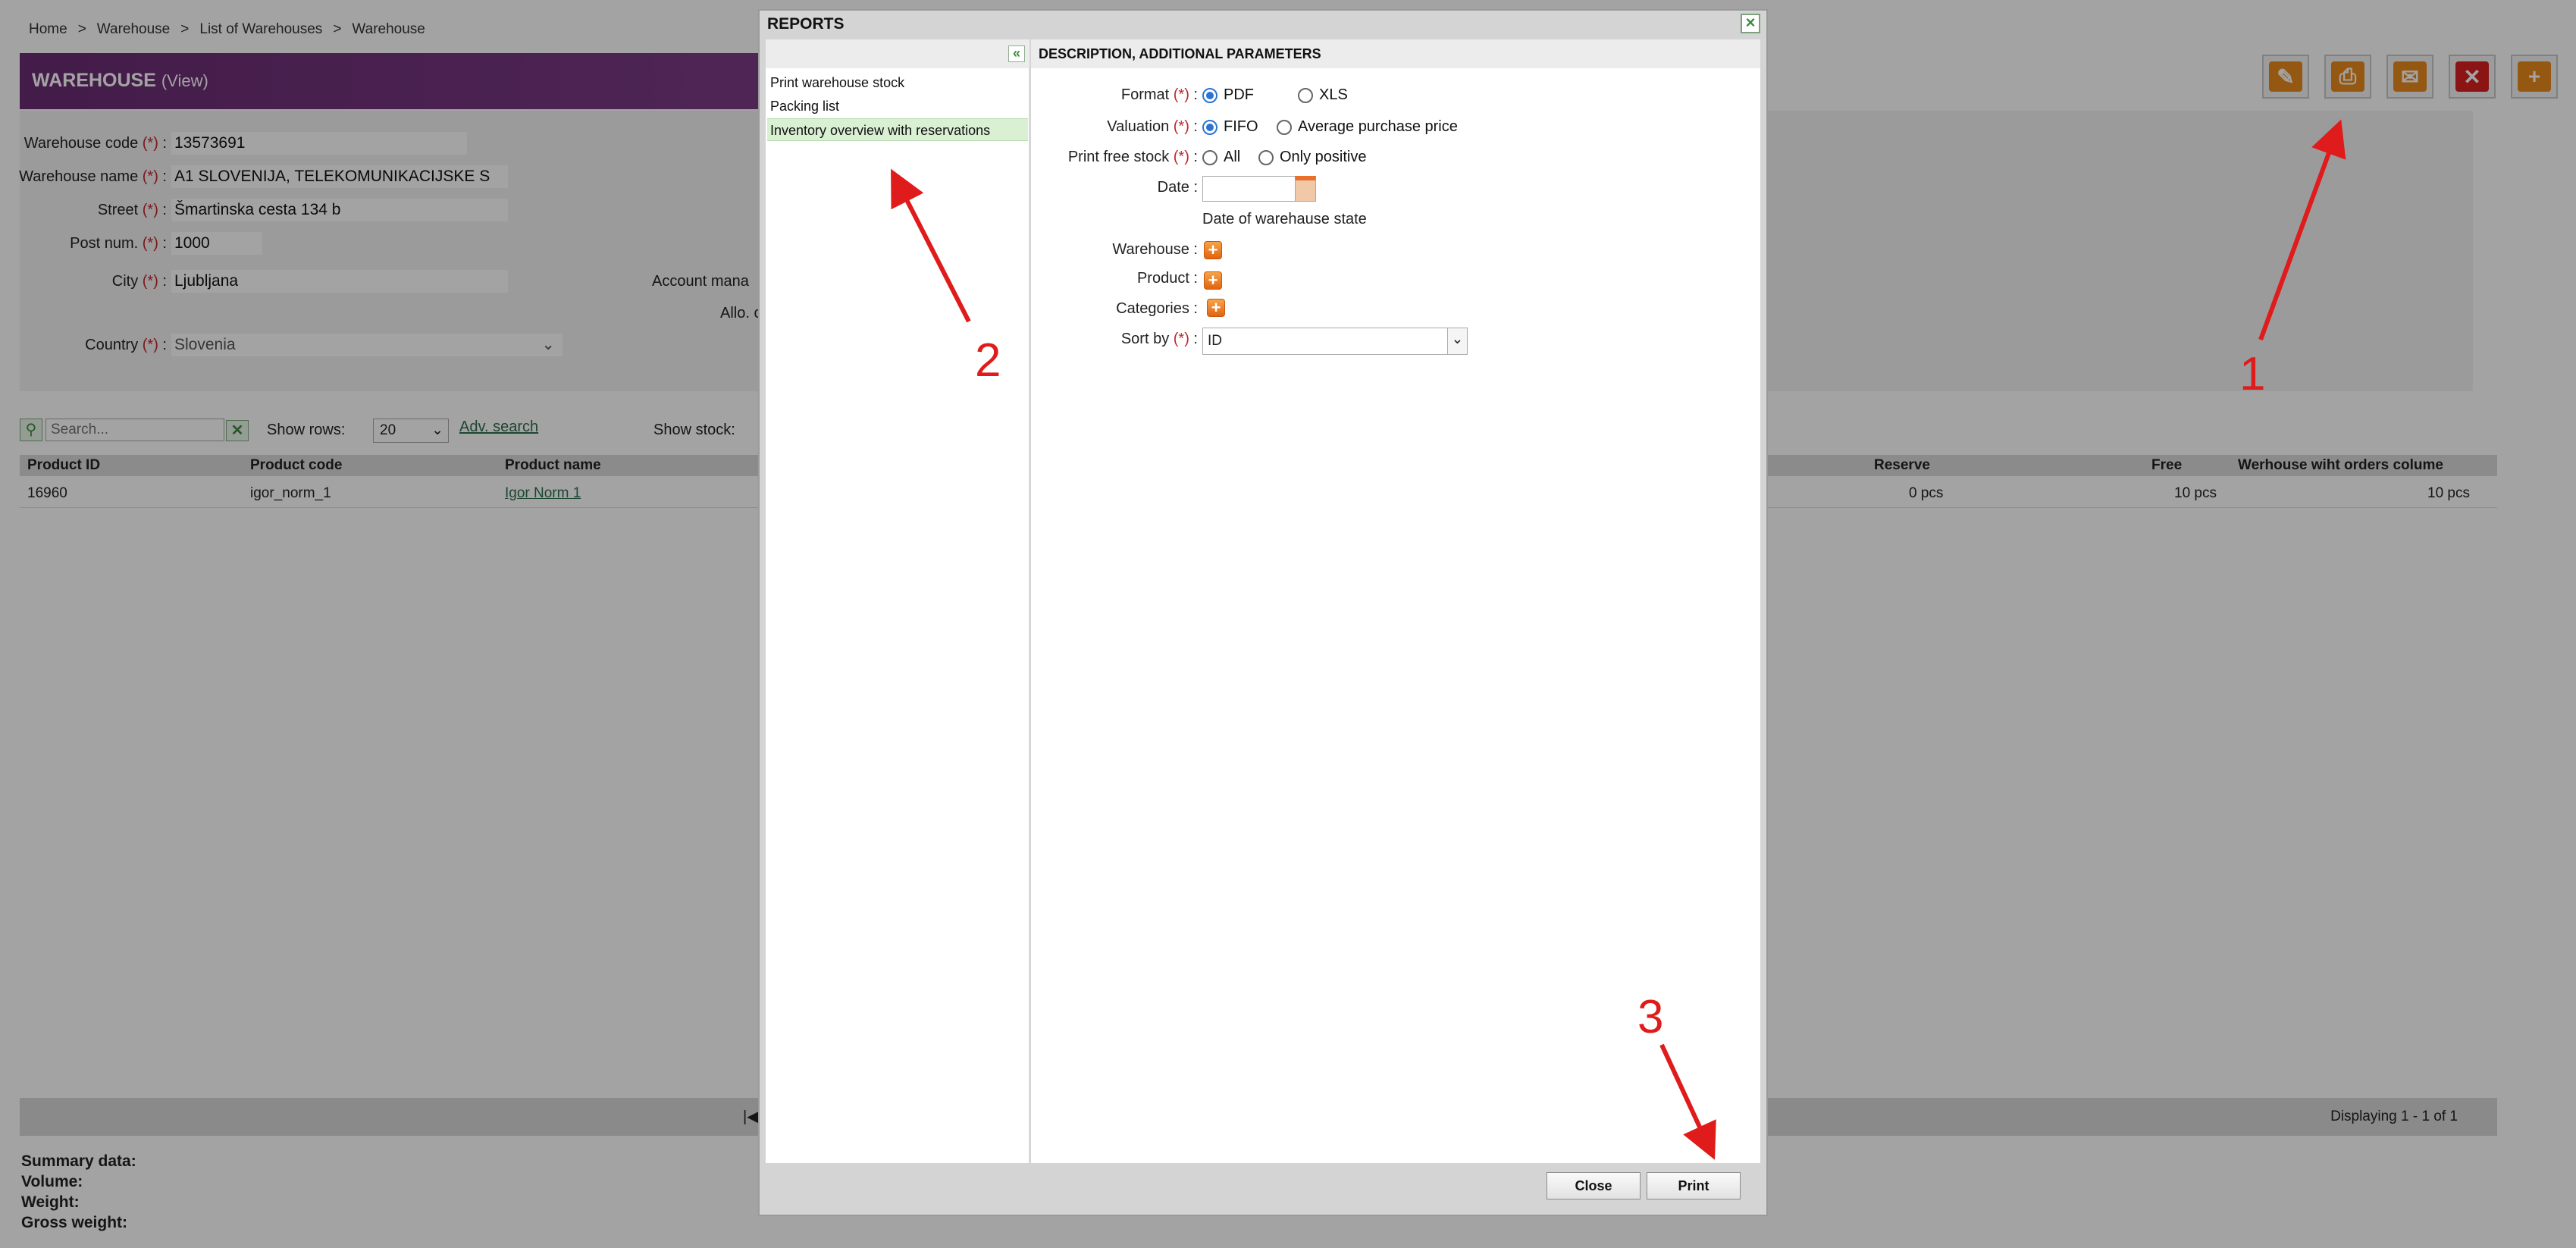 The width and height of the screenshot is (2576, 1248). I want to click on annotation-number-3: 3, so click(1650, 1017).